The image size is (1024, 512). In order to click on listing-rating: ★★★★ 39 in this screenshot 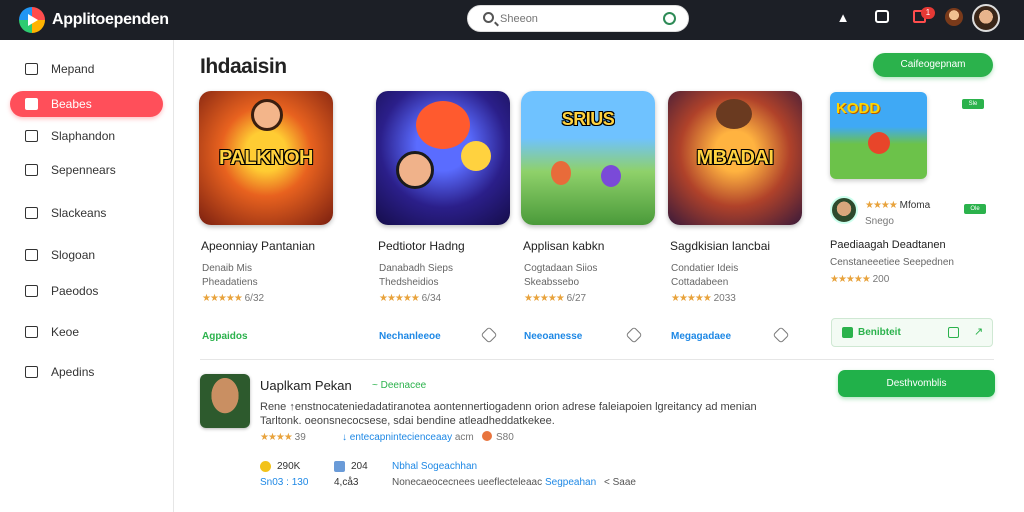, I will do `click(283, 437)`.